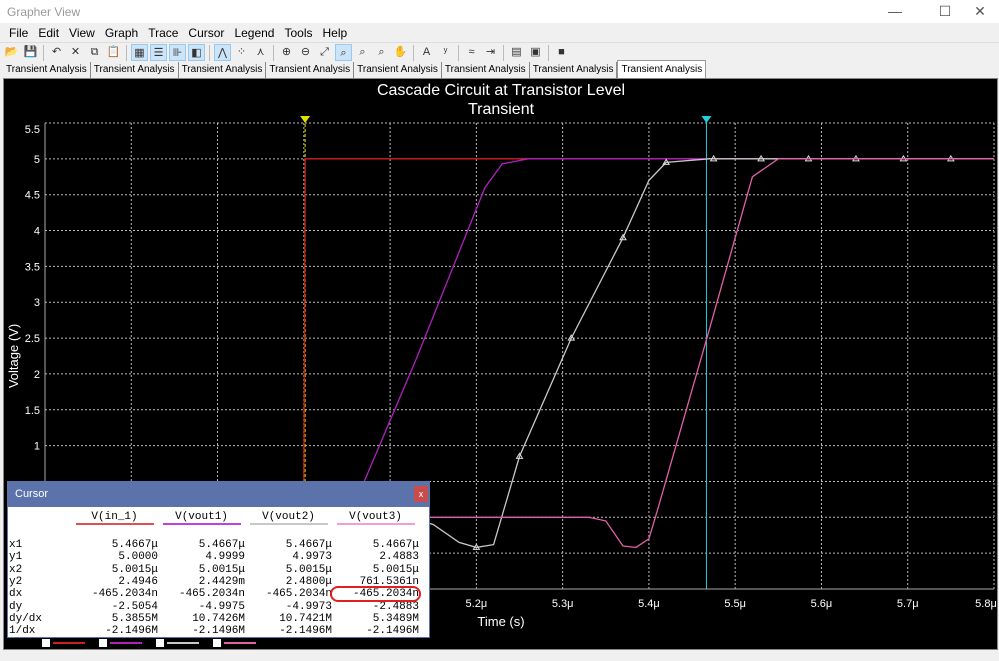  I want to click on stop-icon: ■, so click(561, 52).